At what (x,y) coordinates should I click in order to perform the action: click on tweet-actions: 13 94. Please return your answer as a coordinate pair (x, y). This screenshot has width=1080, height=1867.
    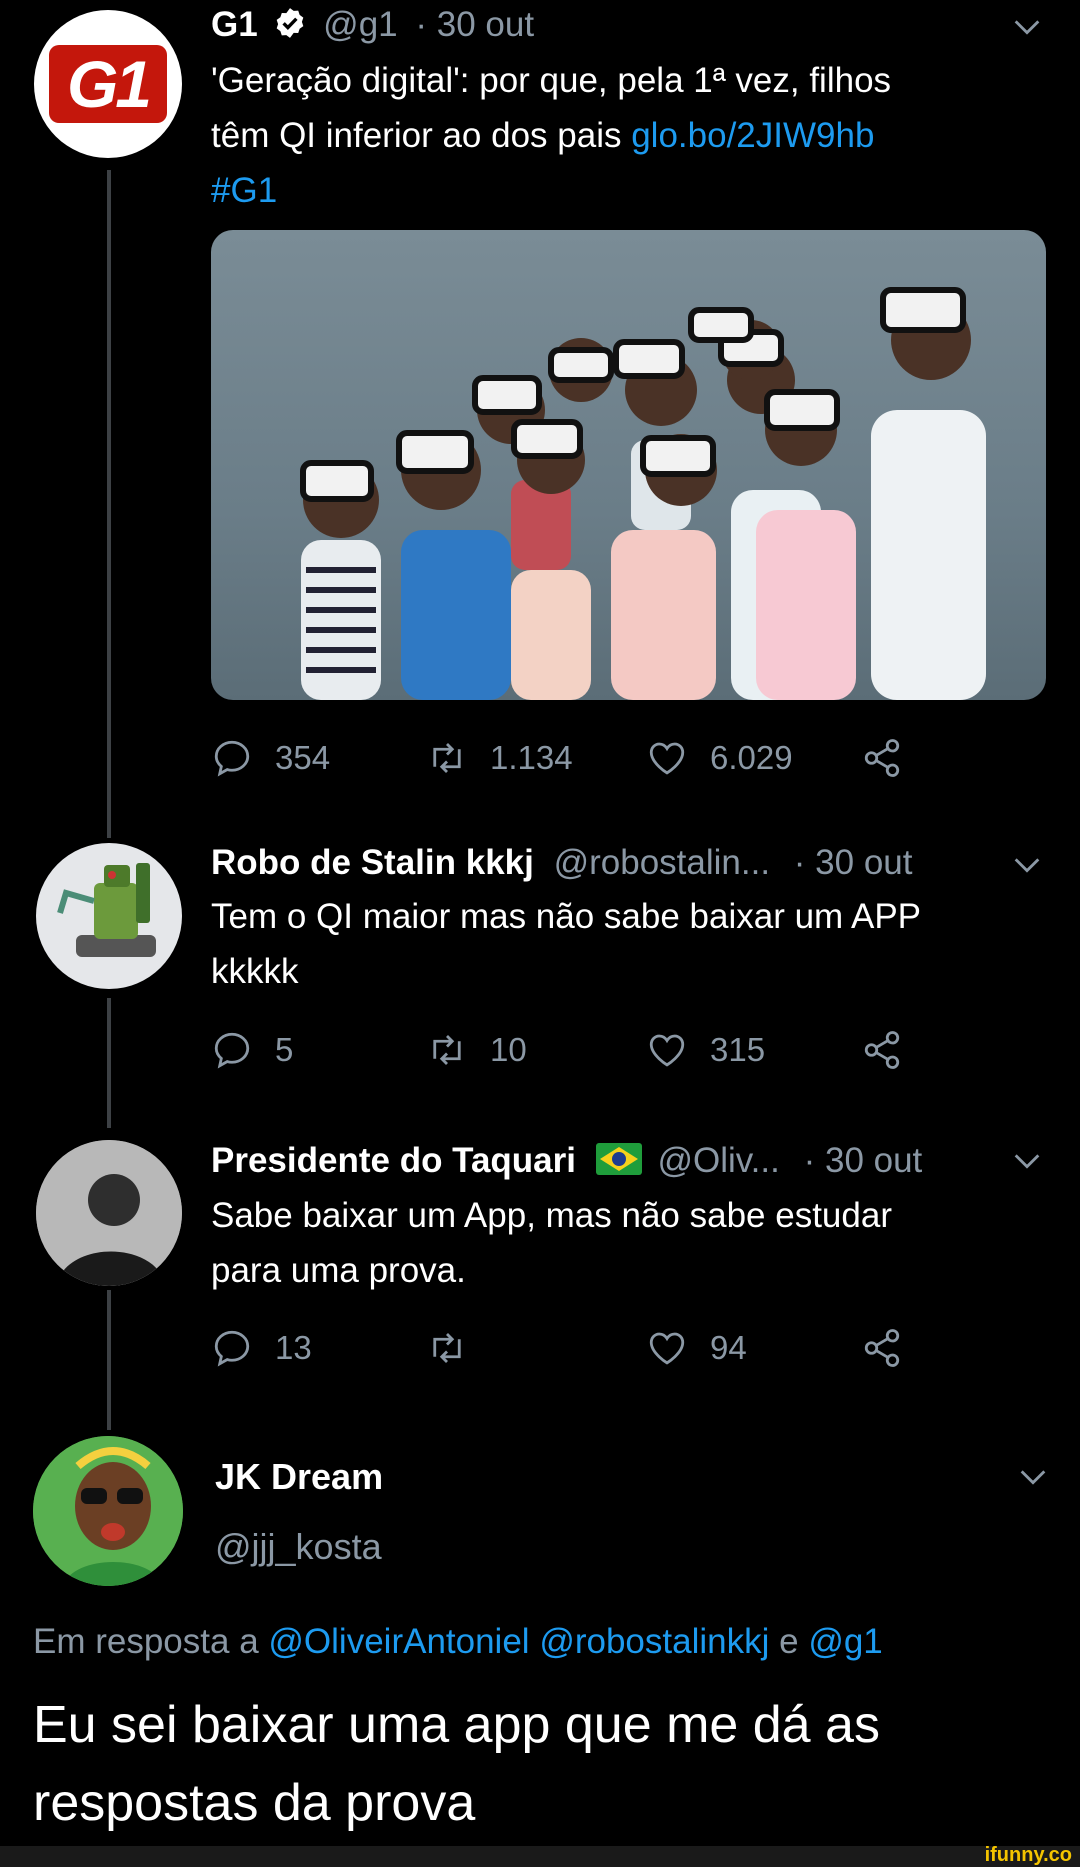
    Looking at the image, I should click on (561, 1348).